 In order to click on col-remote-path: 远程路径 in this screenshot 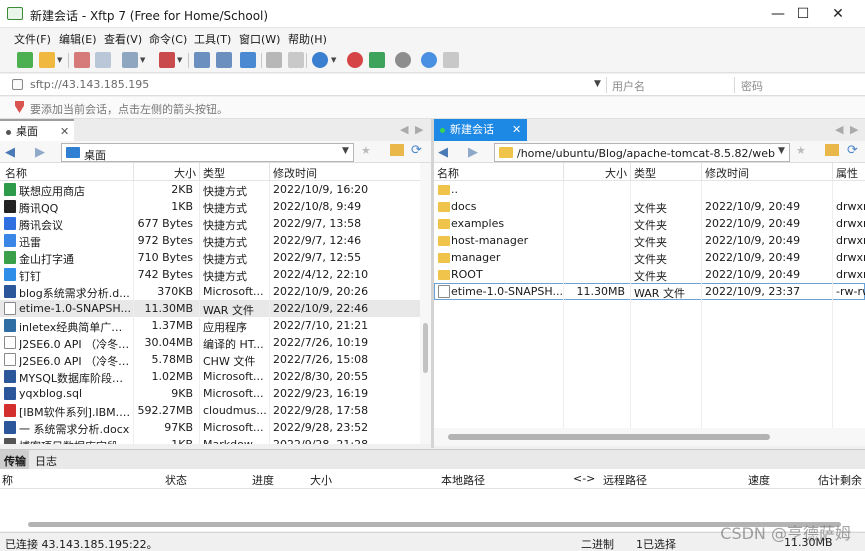, I will do `click(625, 480)`.